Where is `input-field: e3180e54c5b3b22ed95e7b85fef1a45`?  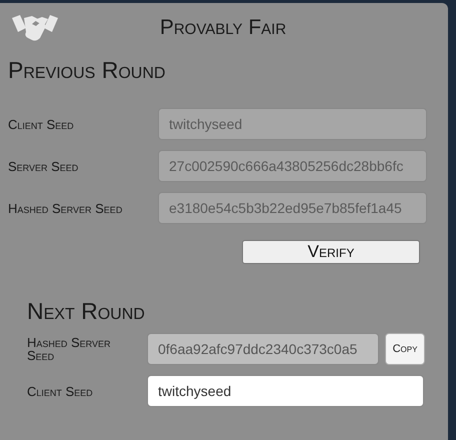 input-field: e3180e54c5b3b22ed95e7b85fef1a45 is located at coordinates (292, 208).